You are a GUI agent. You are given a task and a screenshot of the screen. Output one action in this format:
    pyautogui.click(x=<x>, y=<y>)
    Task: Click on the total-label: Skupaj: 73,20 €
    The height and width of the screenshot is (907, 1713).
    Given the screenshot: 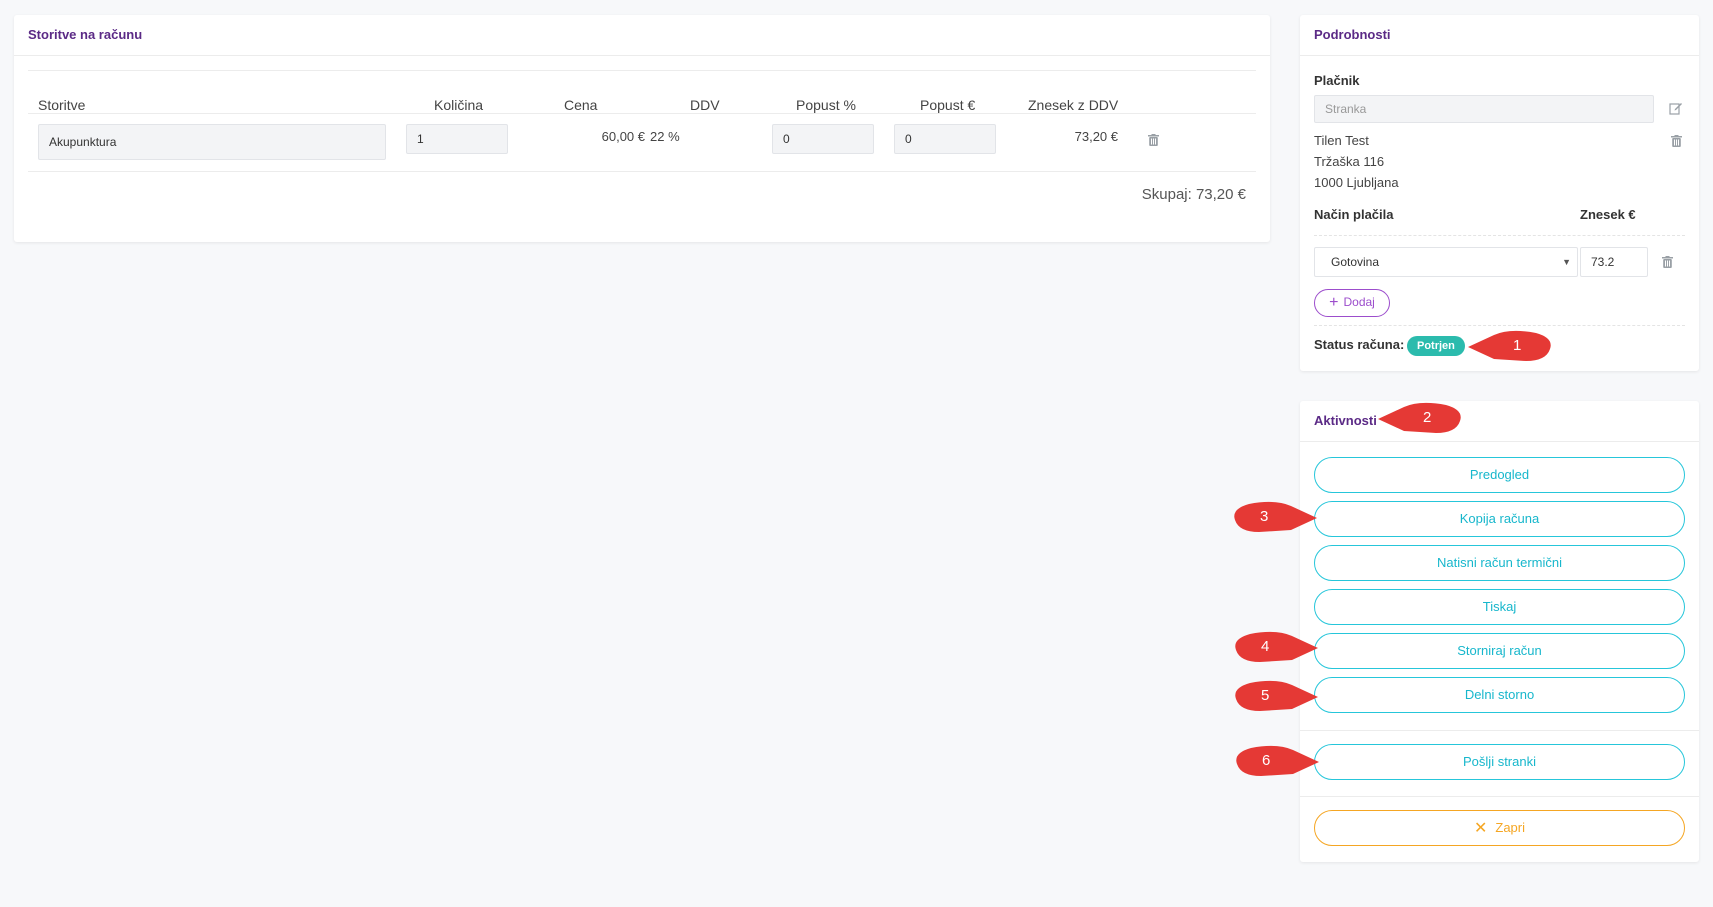 What is the action you would take?
    pyautogui.click(x=1193, y=194)
    